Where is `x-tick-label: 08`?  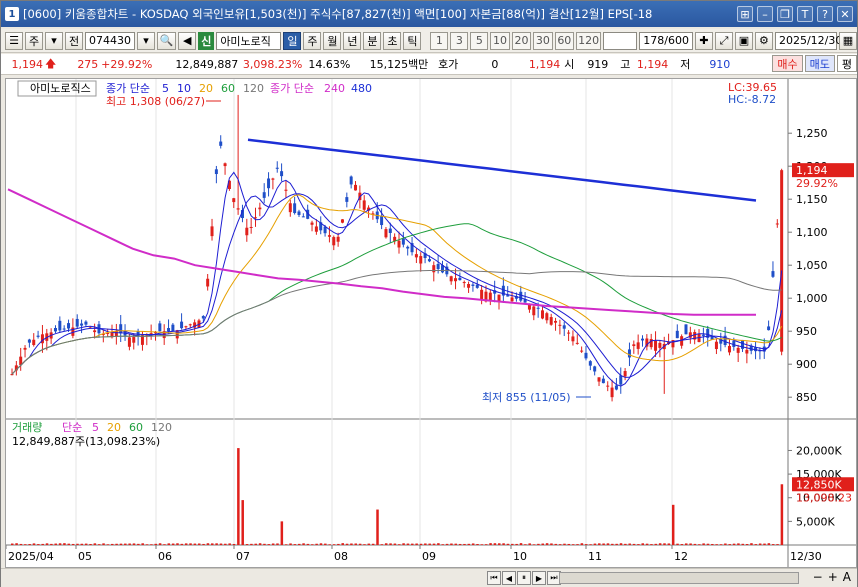 x-tick-label: 08 is located at coordinates (341, 556).